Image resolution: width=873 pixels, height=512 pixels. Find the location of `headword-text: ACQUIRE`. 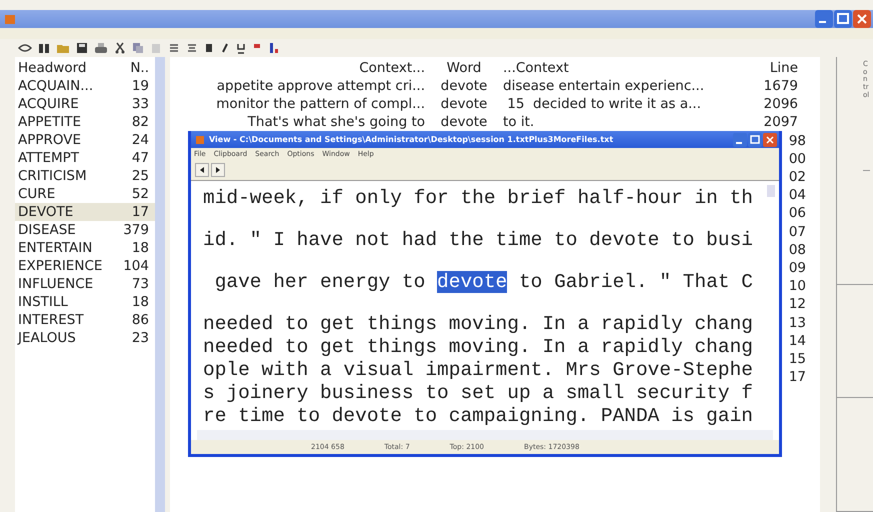

headword-text: ACQUIRE is located at coordinates (49, 104).